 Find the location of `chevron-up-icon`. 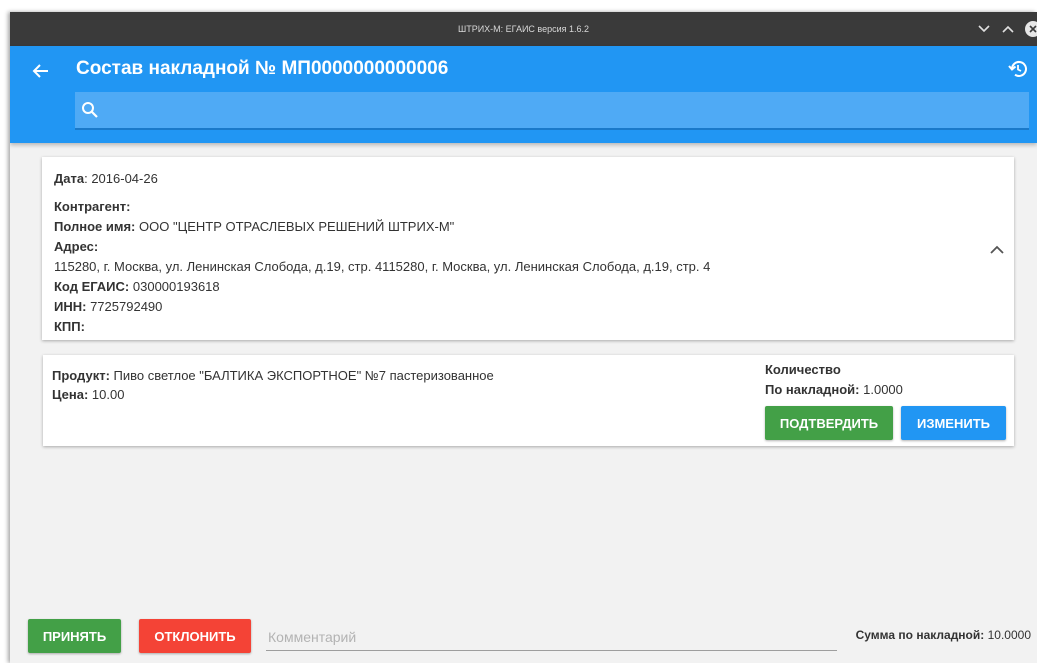

chevron-up-icon is located at coordinates (1008, 29).